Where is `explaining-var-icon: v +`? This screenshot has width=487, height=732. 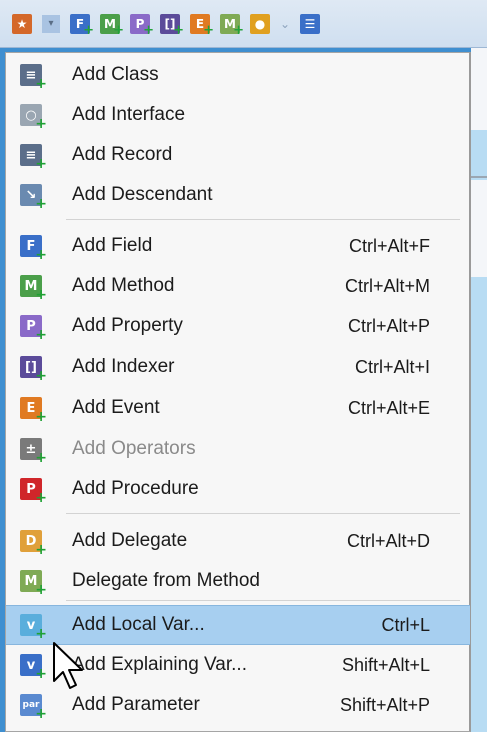
explaining-var-icon: v + is located at coordinates (33, 668).